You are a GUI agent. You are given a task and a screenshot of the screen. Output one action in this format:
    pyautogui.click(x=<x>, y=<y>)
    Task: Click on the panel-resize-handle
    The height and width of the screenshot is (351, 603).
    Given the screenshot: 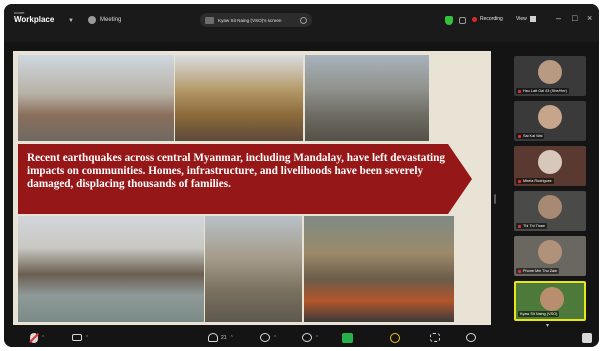 What is the action you would take?
    pyautogui.click(x=495, y=199)
    